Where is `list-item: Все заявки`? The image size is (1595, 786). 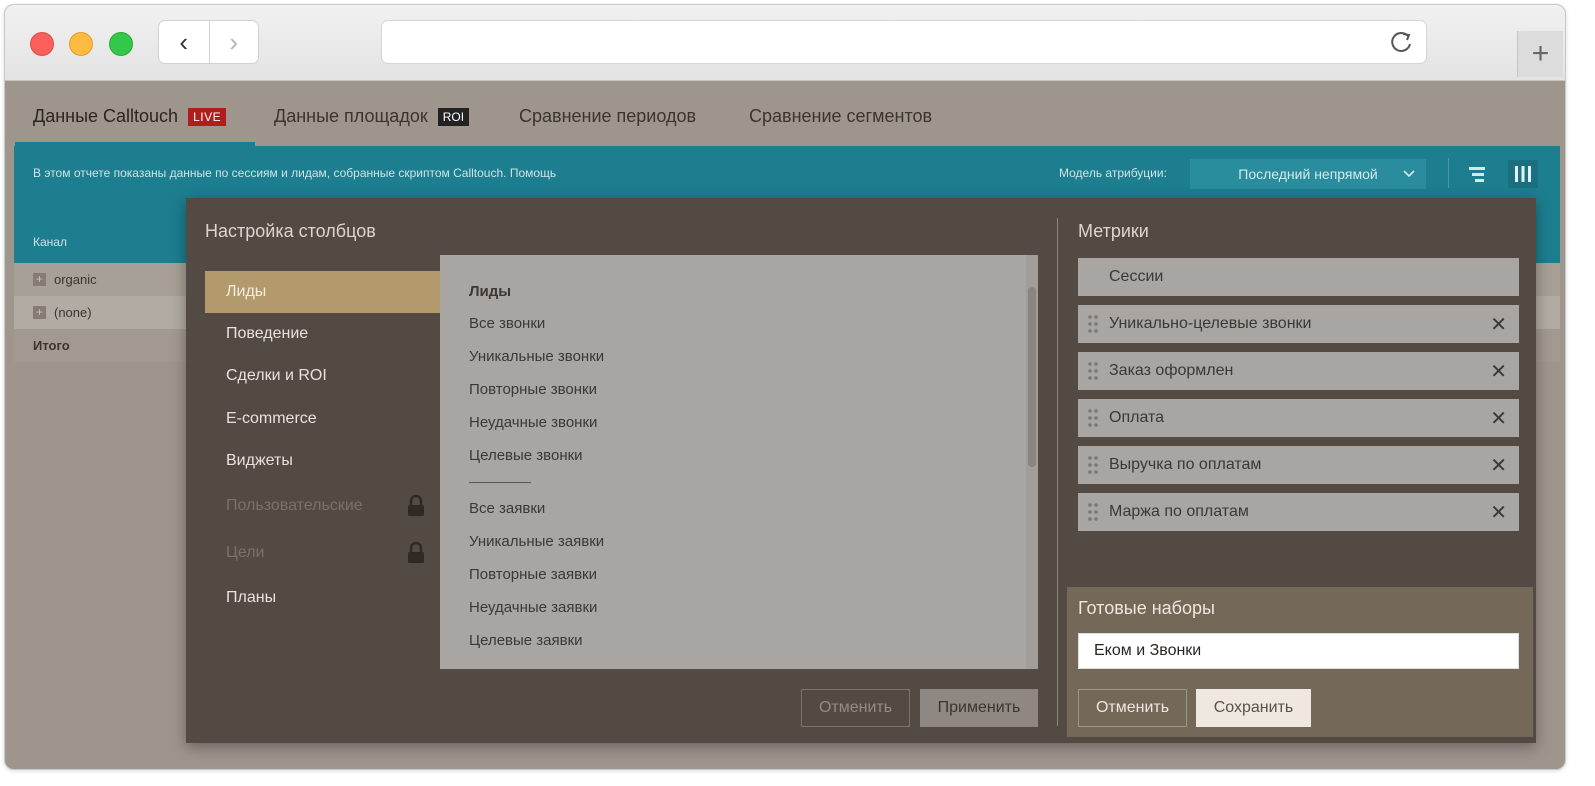 list-item: Все заявки is located at coordinates (507, 508).